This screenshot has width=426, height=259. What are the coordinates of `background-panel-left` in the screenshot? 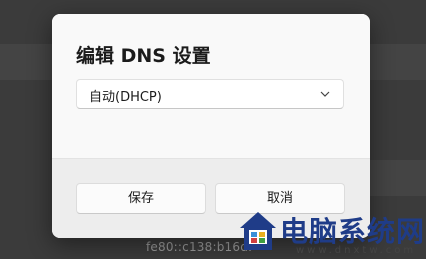 It's located at (26, 62).